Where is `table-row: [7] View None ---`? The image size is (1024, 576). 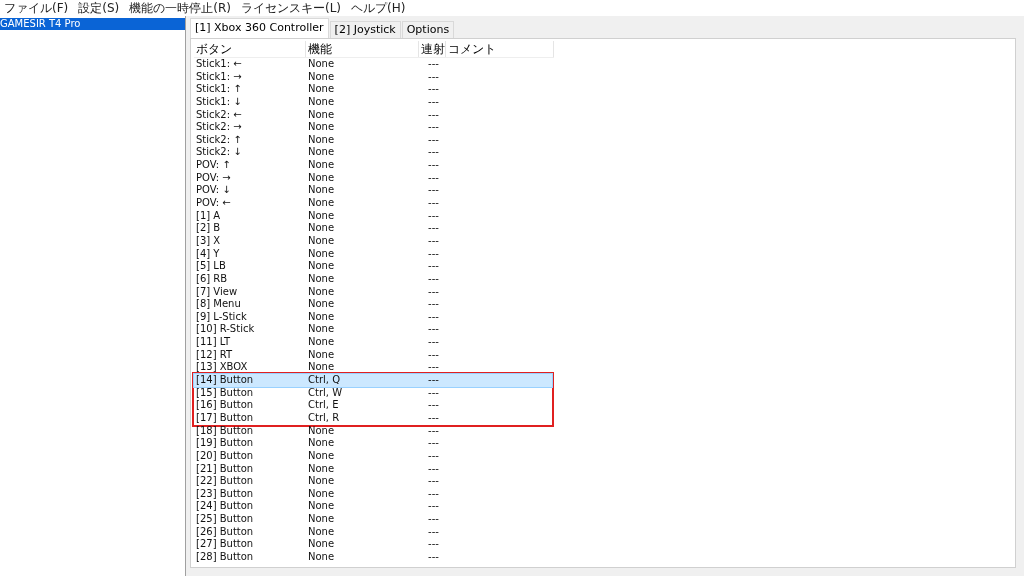 table-row: [7] View None --- is located at coordinates (373, 292).